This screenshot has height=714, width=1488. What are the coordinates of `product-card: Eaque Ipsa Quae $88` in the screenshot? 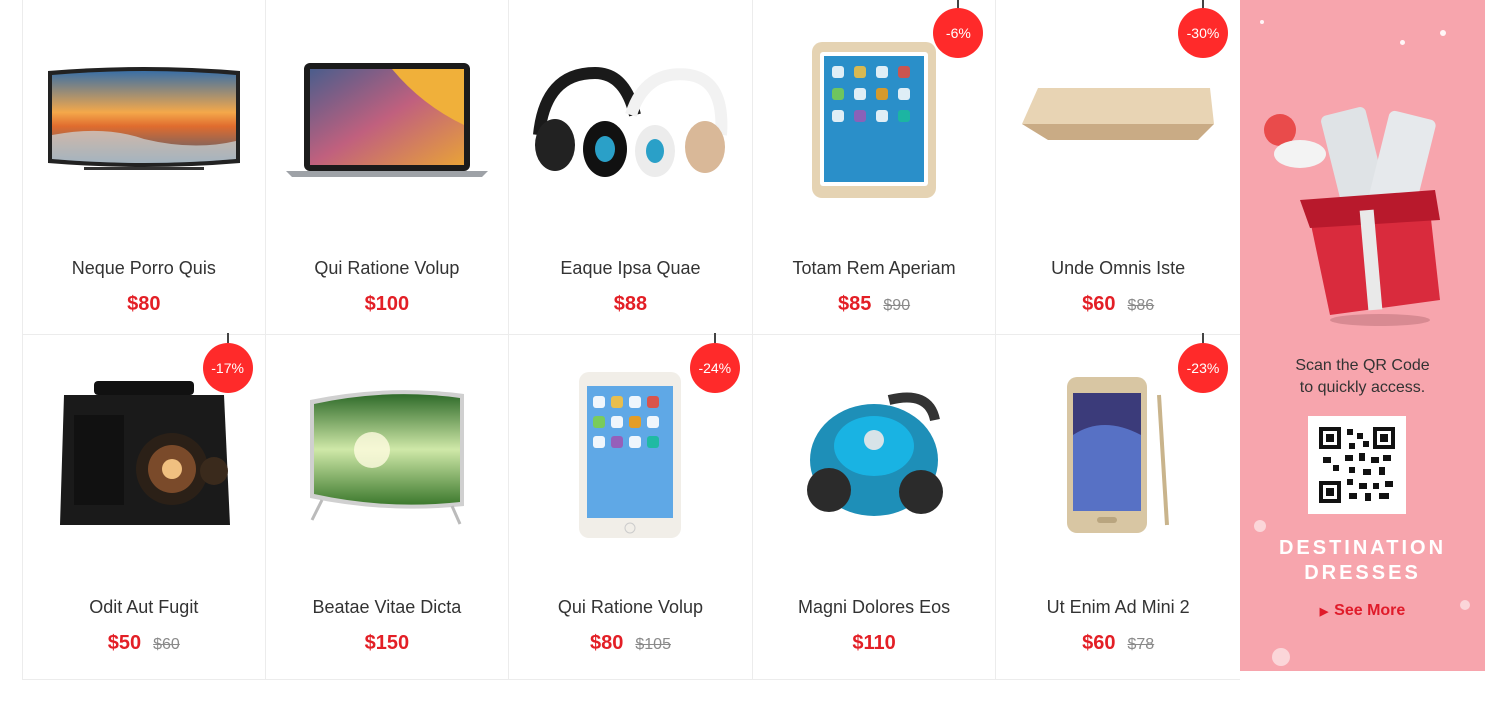 It's located at (631, 167).